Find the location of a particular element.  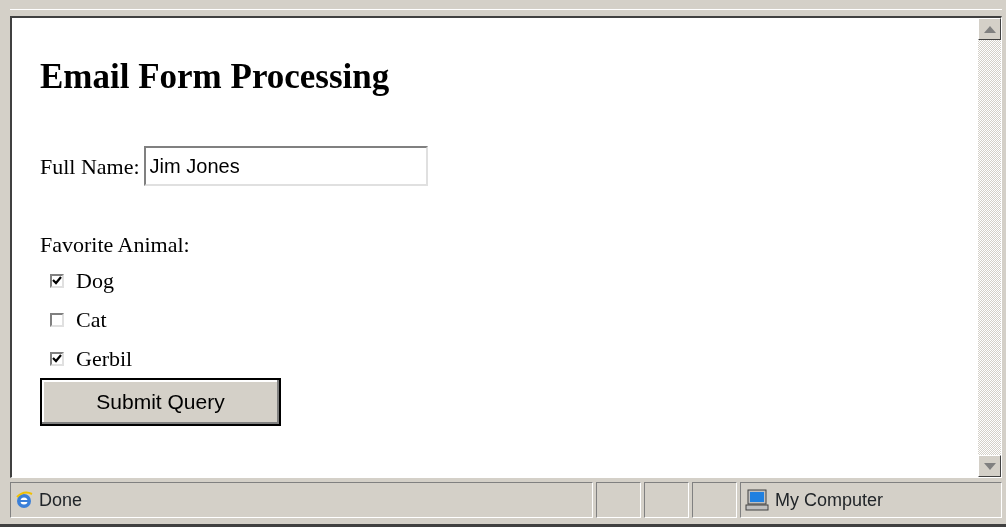

field-label: Full Name: is located at coordinates (90, 166).